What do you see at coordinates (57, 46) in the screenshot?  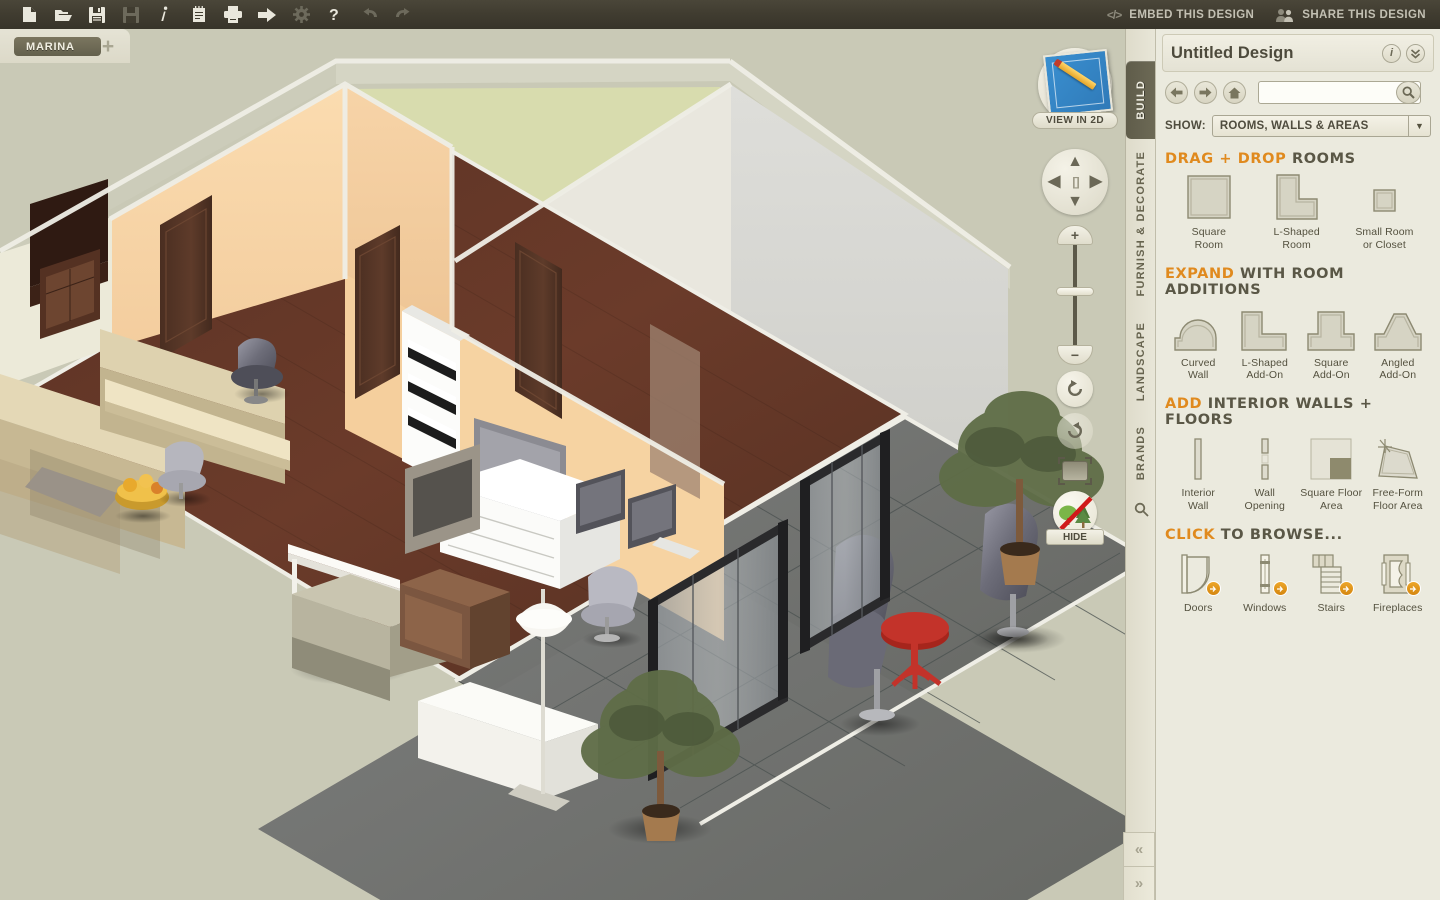 I see `design-tab-marina: MARINA` at bounding box center [57, 46].